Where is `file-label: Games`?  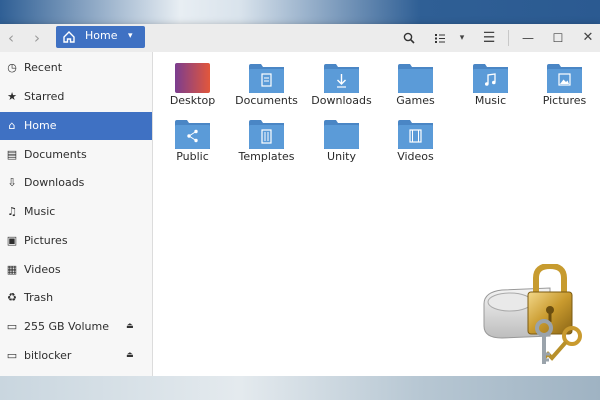
file-label: Games is located at coordinates (415, 100).